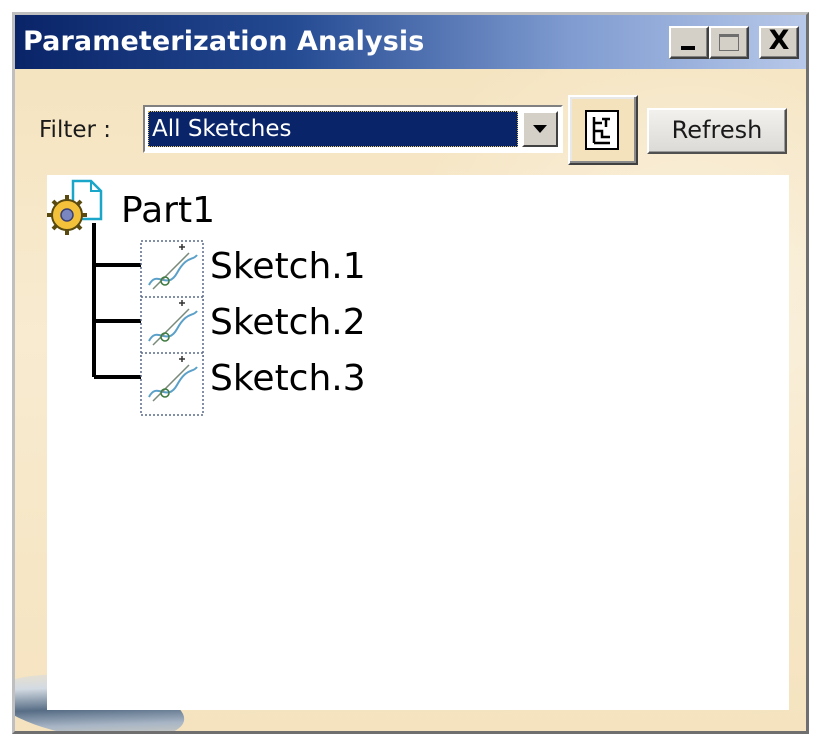 The height and width of the screenshot is (736, 813). I want to click on maximize-button, so click(729, 42).